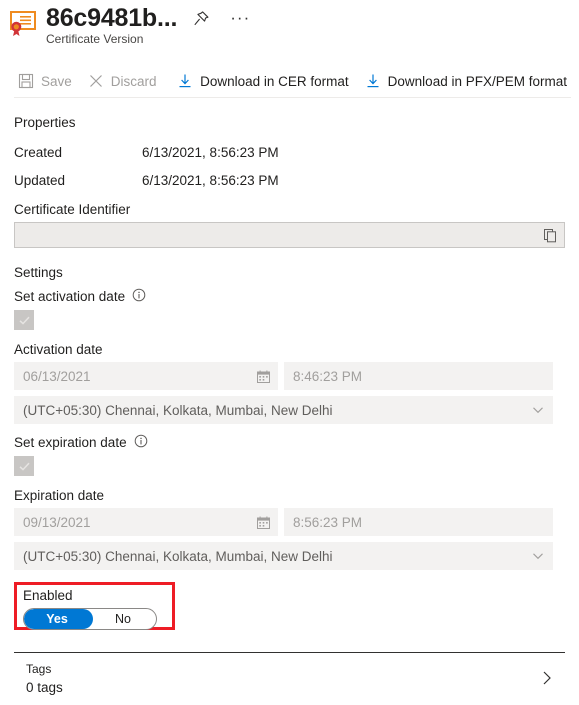 This screenshot has width=579, height=705. What do you see at coordinates (95, 39) in the screenshot?
I see `blade-subtitle: Certificate Version` at bounding box center [95, 39].